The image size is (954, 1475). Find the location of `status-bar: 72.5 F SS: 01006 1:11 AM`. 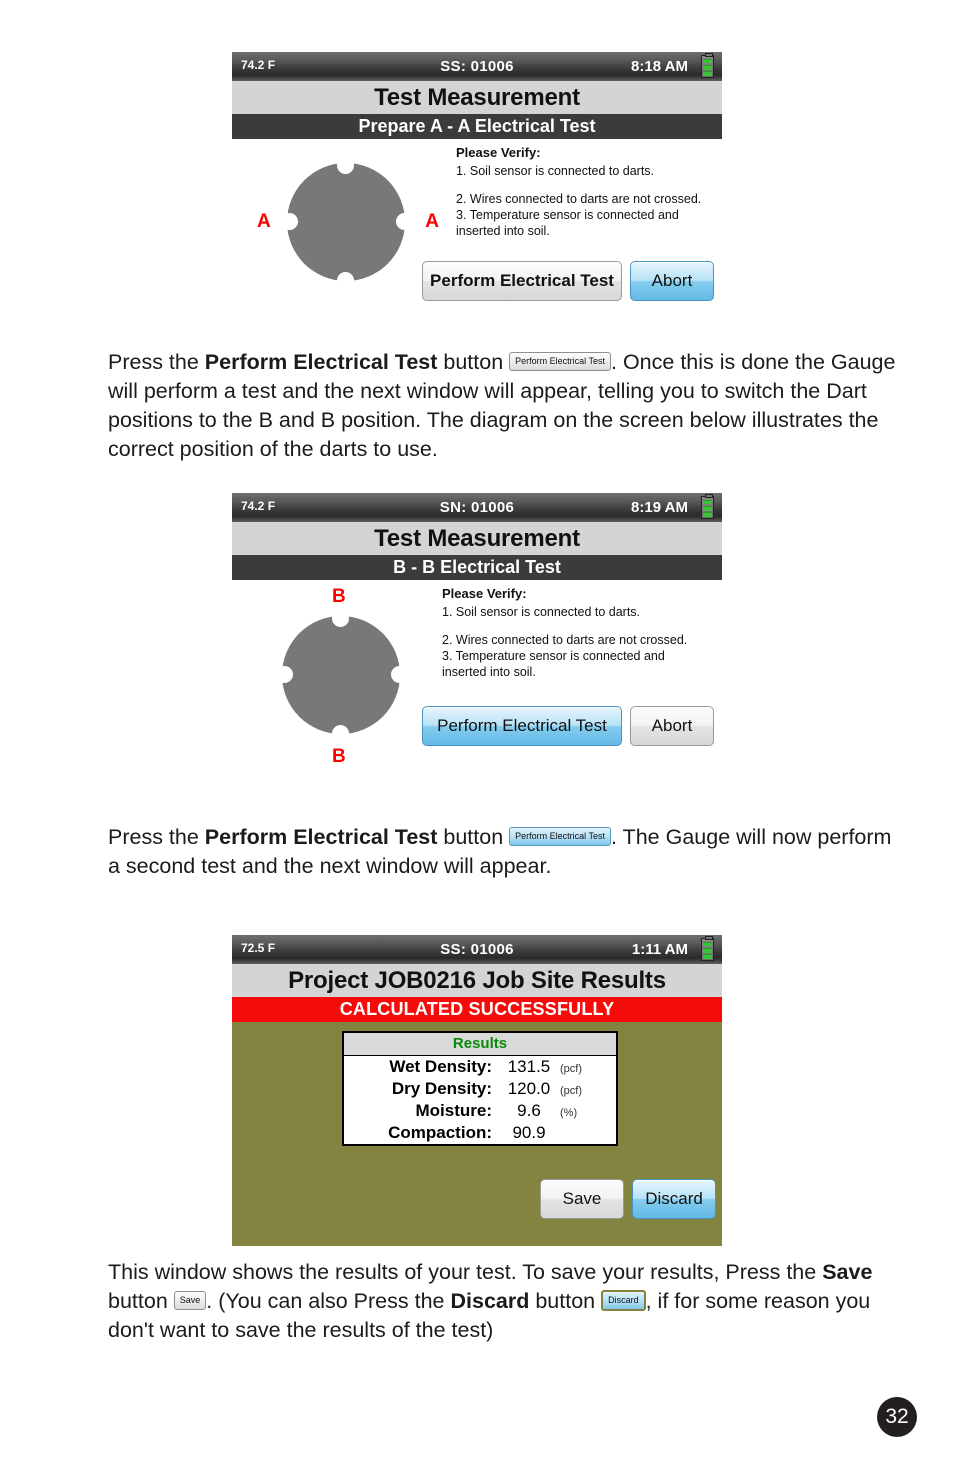

status-bar: 72.5 F SS: 01006 1:11 AM is located at coordinates (477, 949).